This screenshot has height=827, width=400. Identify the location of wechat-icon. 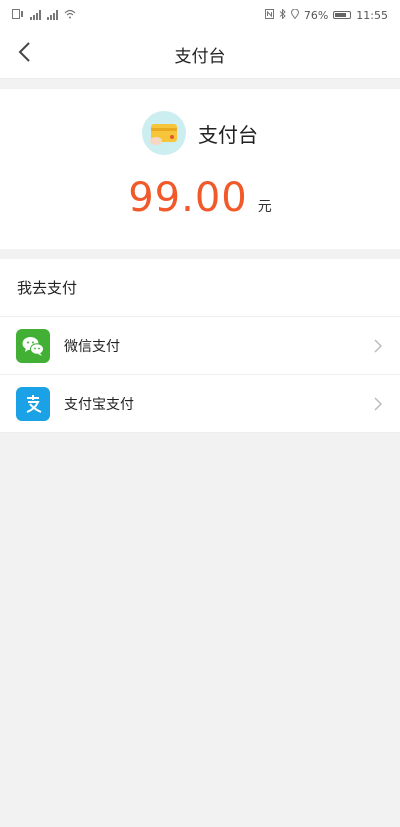
(33, 345).